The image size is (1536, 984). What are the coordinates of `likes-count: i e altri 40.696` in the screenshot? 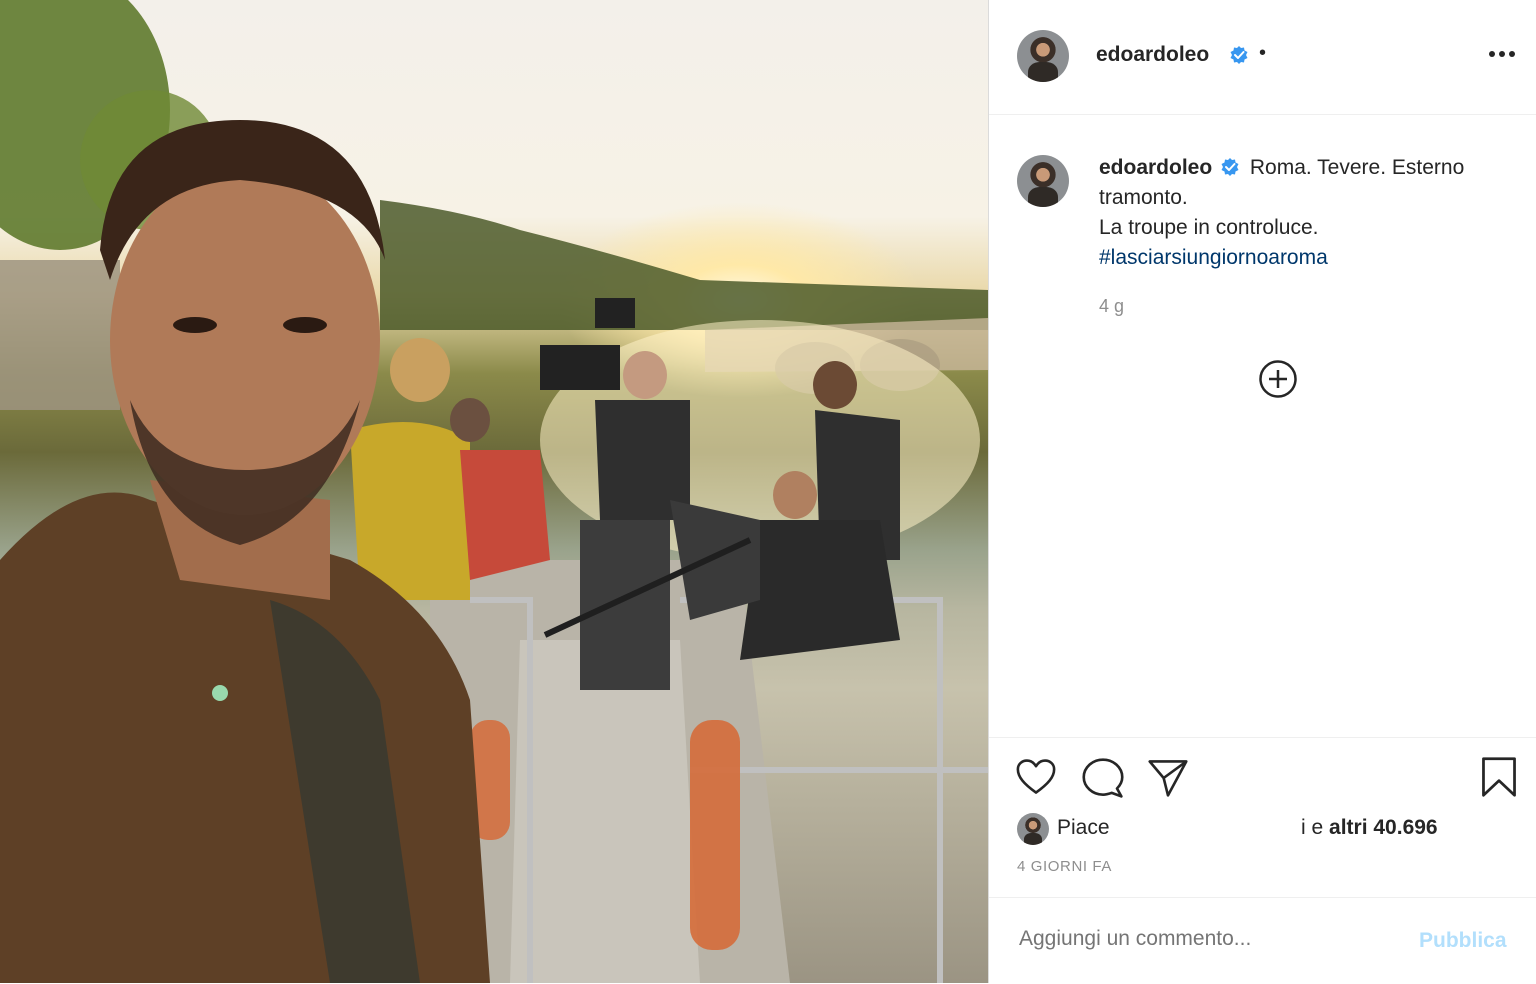 It's located at (1369, 828).